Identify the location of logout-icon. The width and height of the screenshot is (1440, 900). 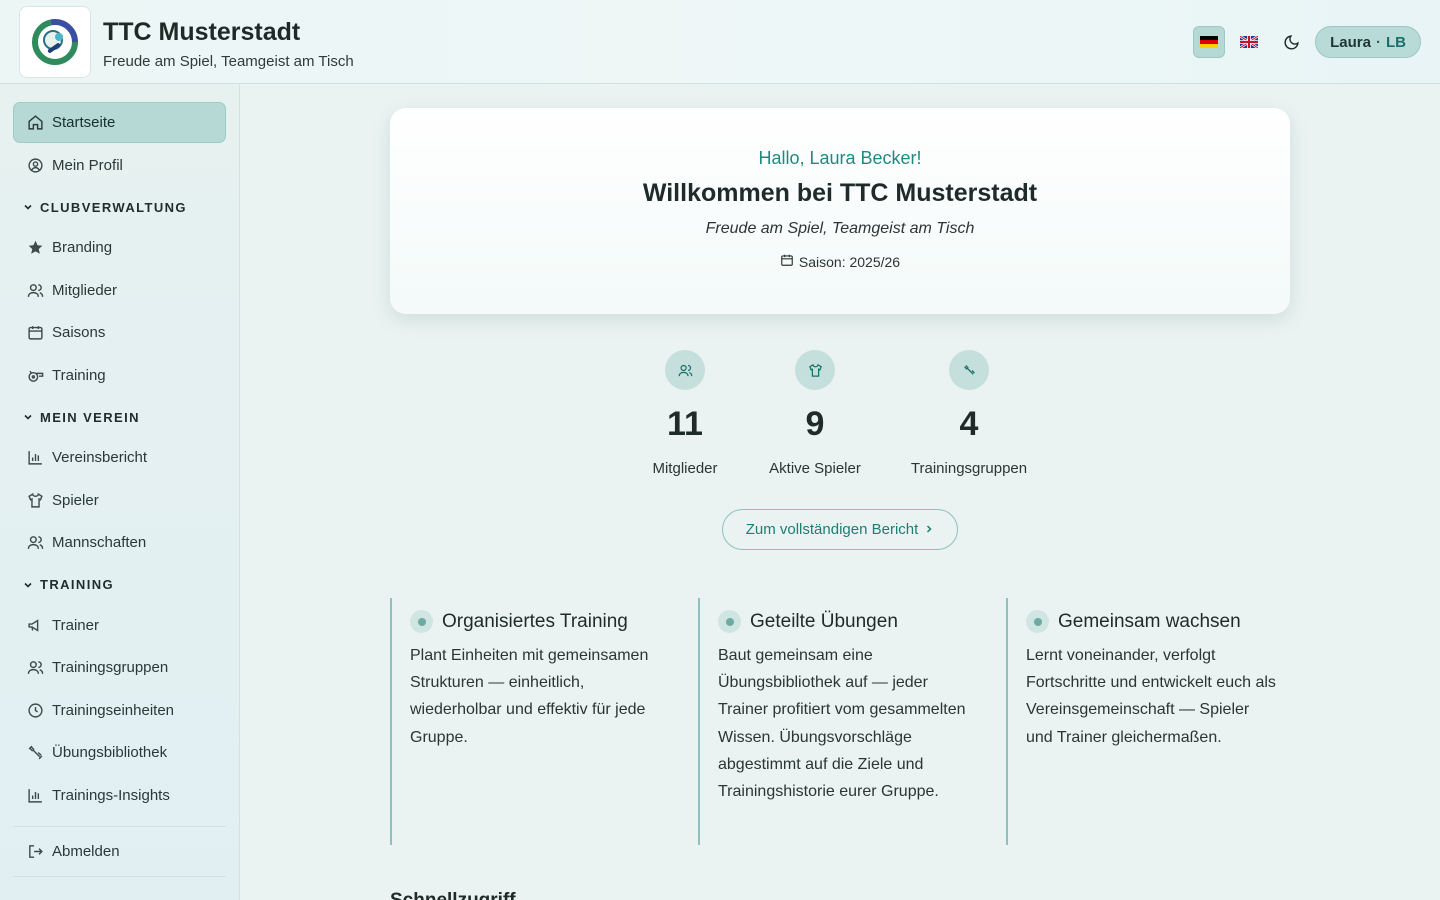
(35, 851).